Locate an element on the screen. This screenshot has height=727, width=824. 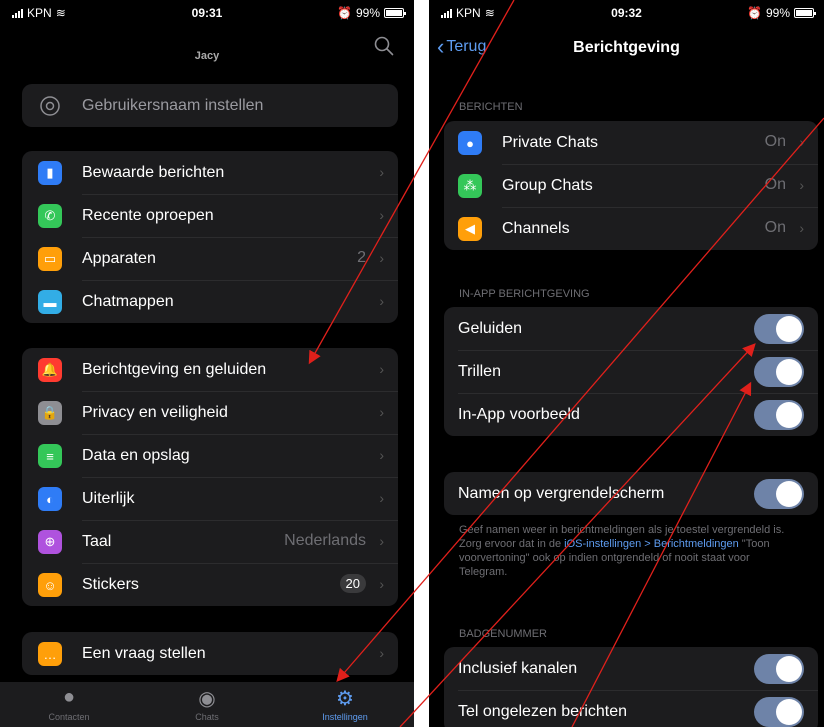
settings-row-een-vraag-stellen: … Een vraag stellen › is located at coordinates (210, 653).